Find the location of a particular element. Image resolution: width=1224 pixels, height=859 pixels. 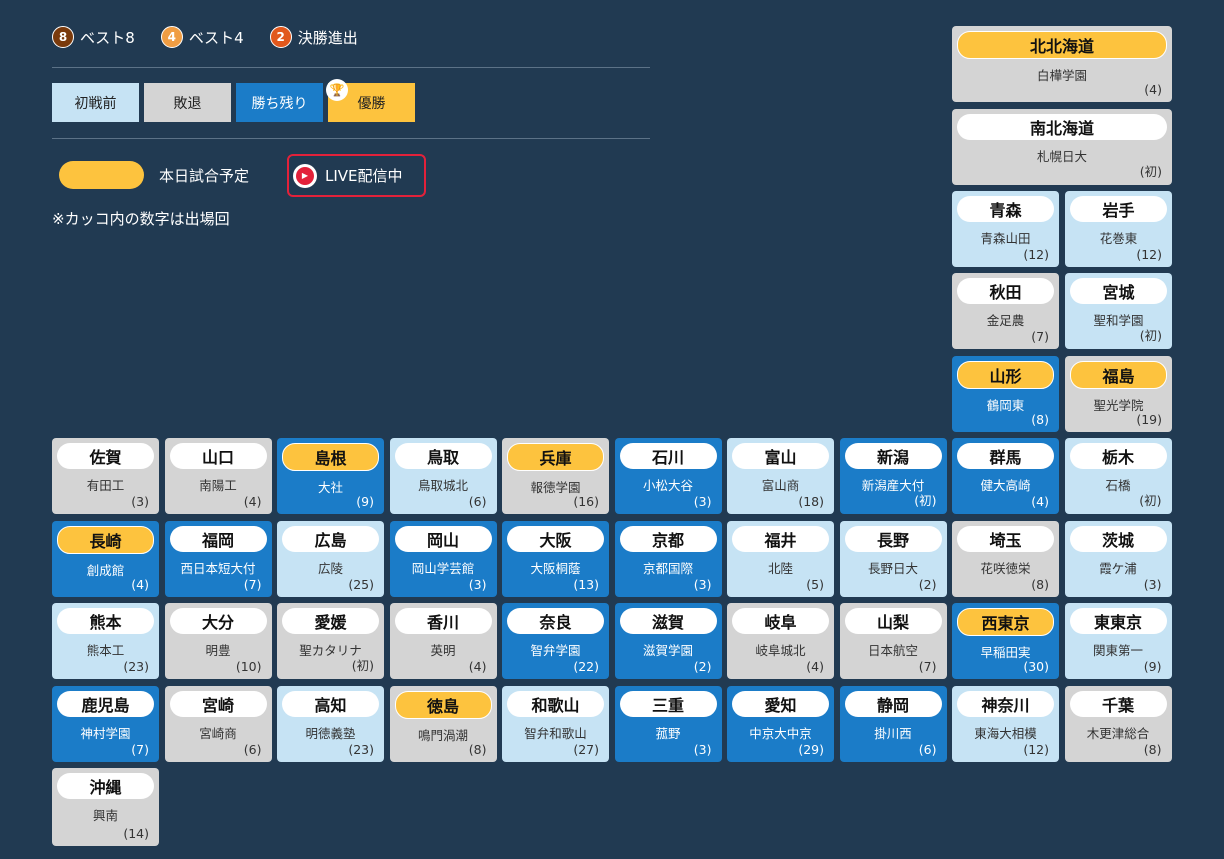

prefecture-name: 山形 is located at coordinates (1005, 375).